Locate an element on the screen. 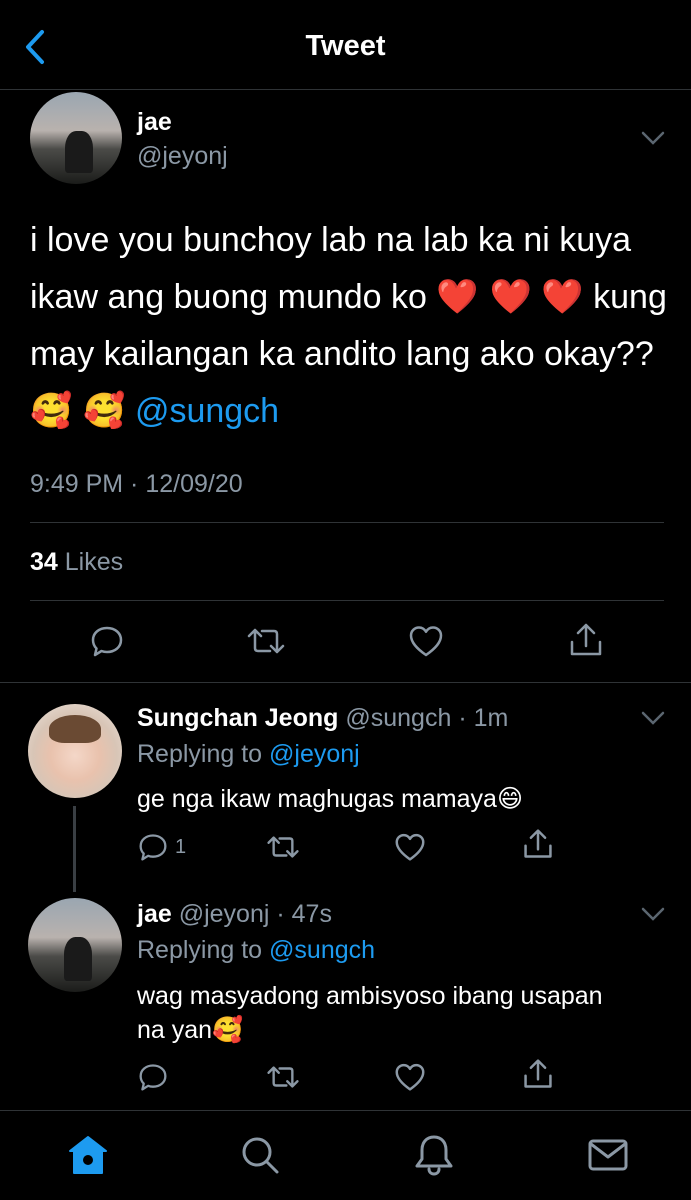  reply-text-line: na yan🥰 is located at coordinates (407, 1030).